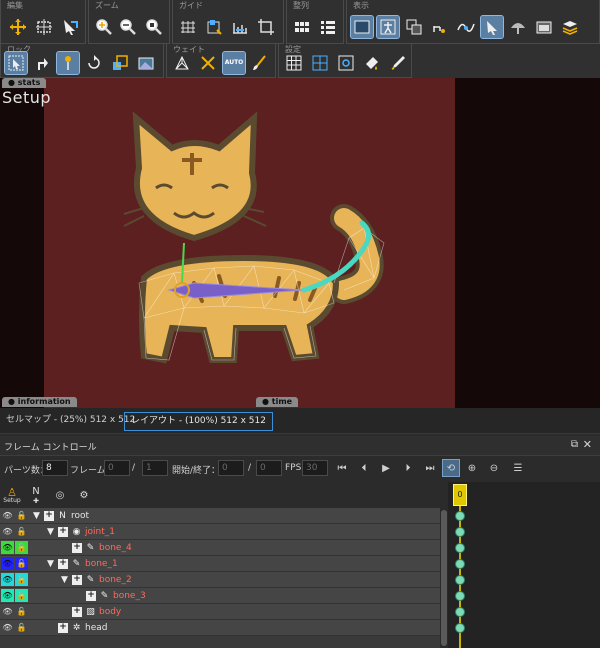  What do you see at coordinates (277, 402) in the screenshot?
I see `time-tab: ● time` at bounding box center [277, 402].